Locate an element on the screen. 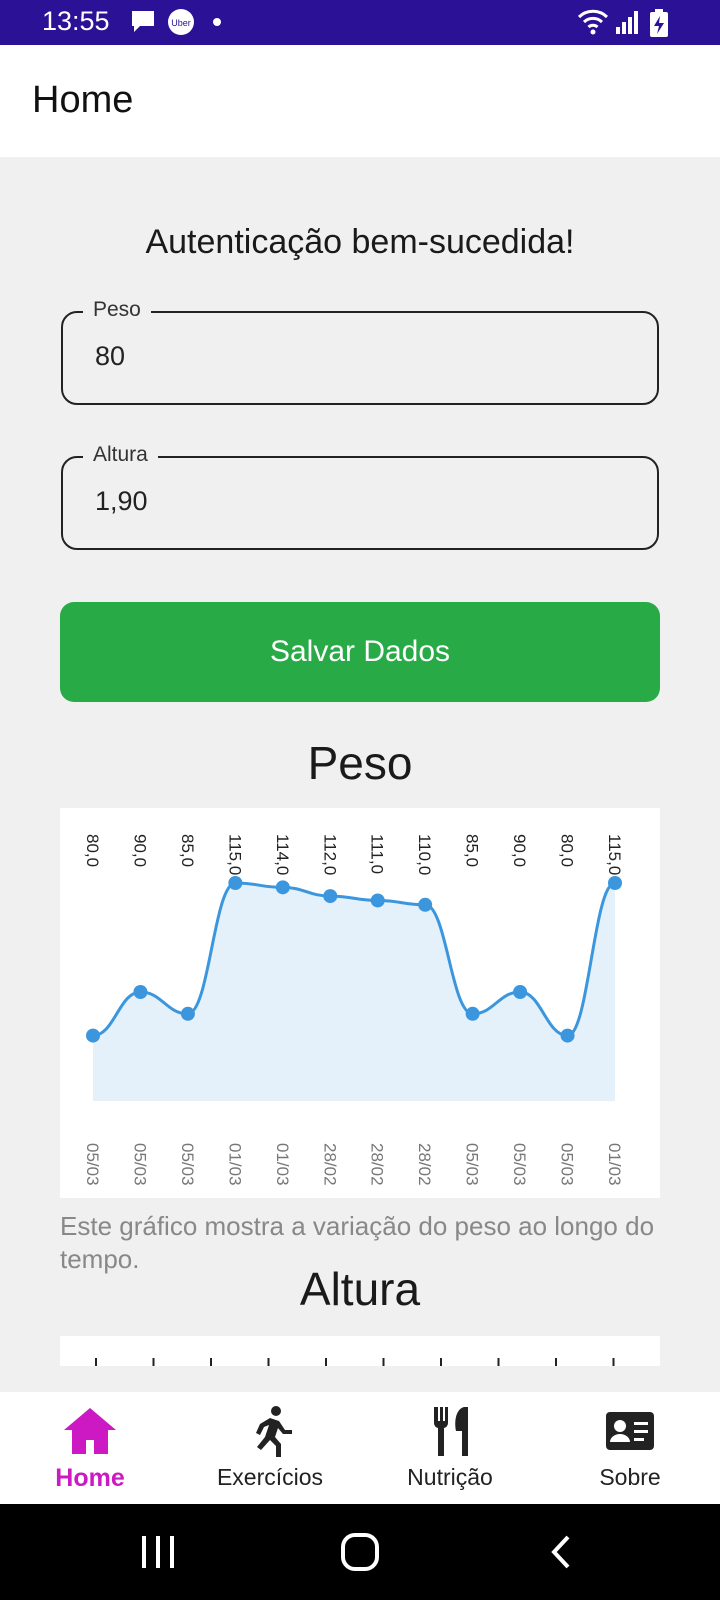 The image size is (720, 1600). wifi-icon is located at coordinates (593, 22).